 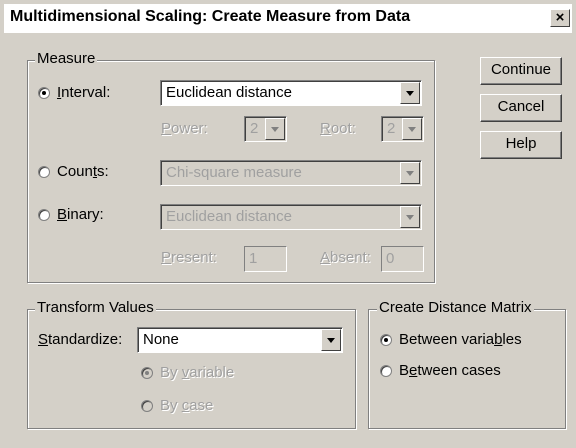 What do you see at coordinates (338, 128) in the screenshot?
I see `root-label: Root:` at bounding box center [338, 128].